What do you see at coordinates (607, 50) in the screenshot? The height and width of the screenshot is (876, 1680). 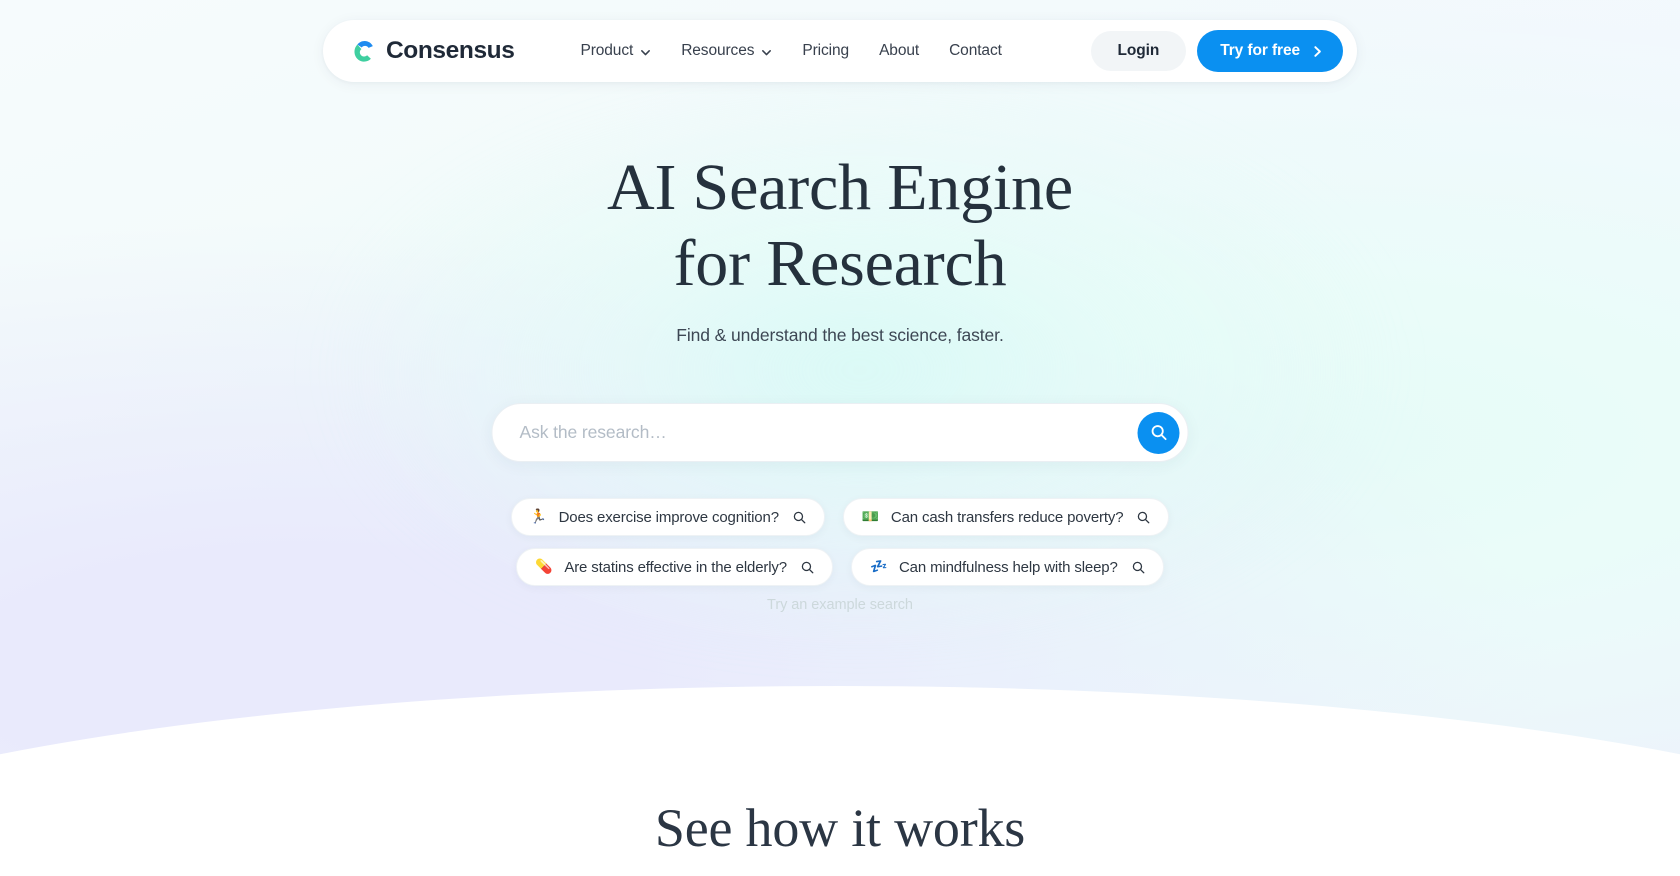 I see `nav-item-product-label: Product` at bounding box center [607, 50].